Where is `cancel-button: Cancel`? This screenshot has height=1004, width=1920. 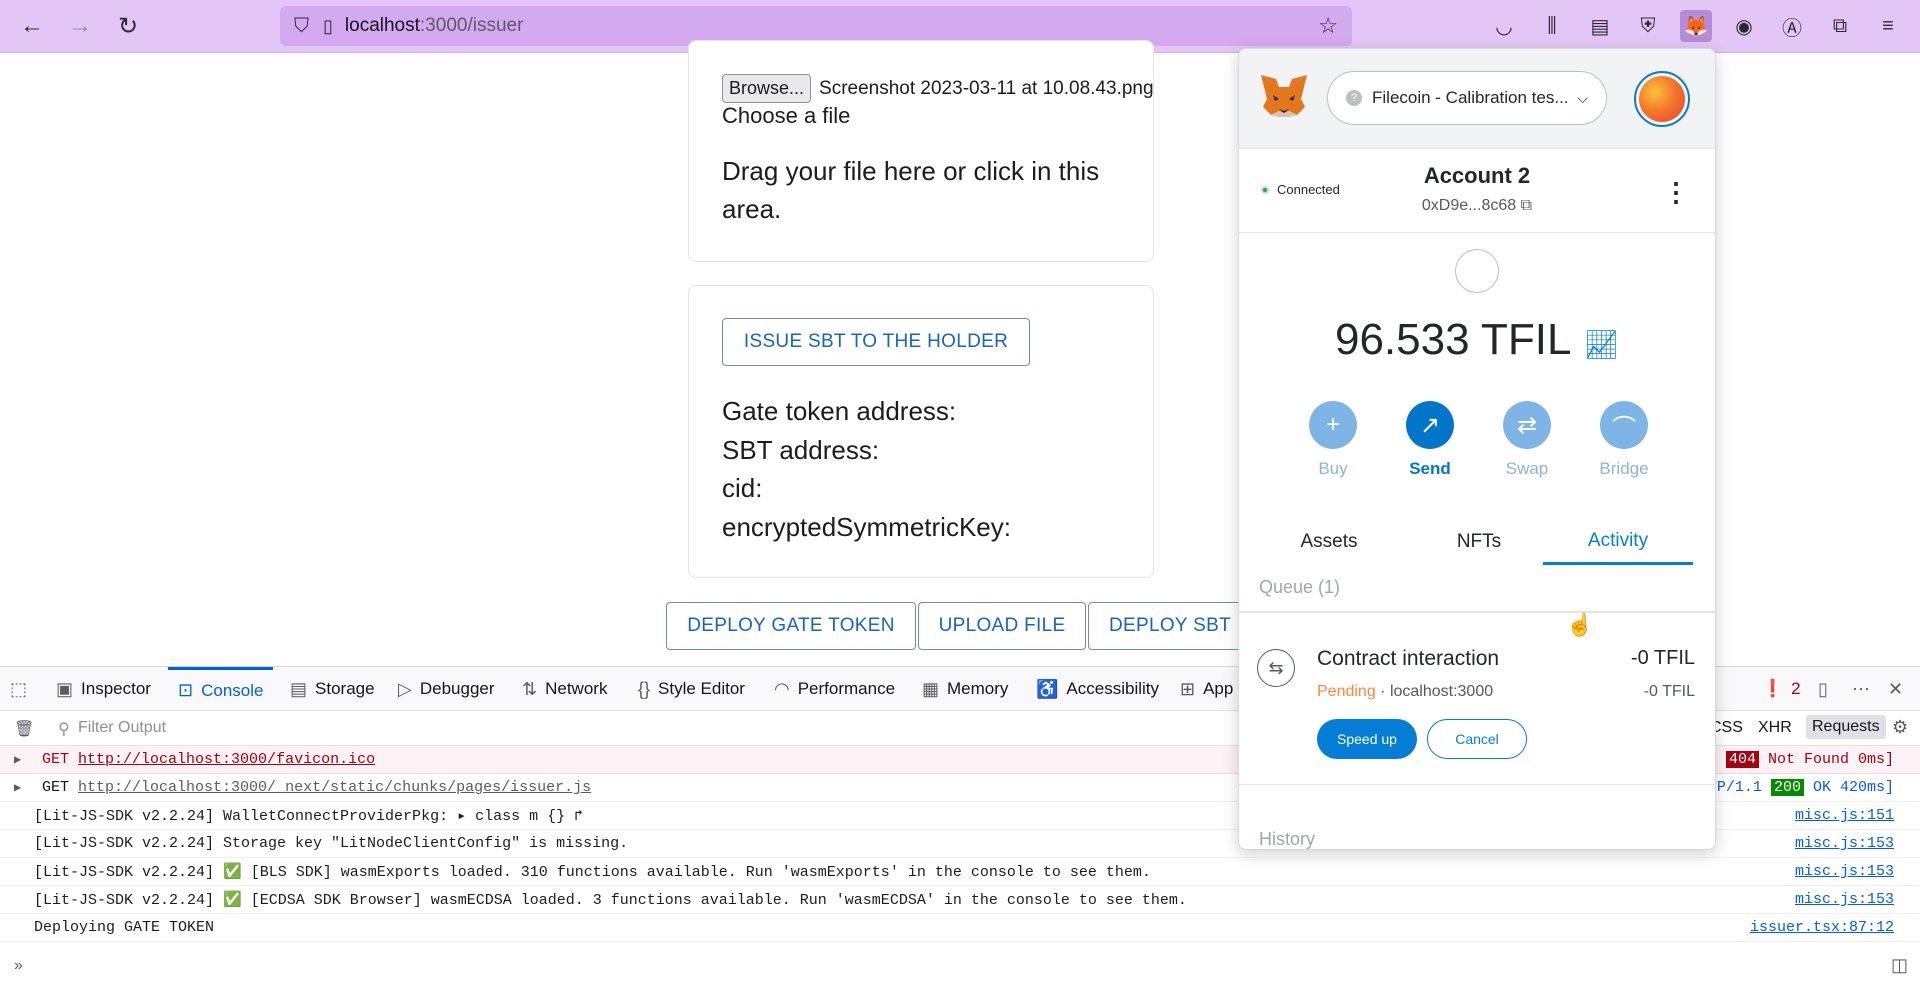
cancel-button: Cancel is located at coordinates (1477, 739).